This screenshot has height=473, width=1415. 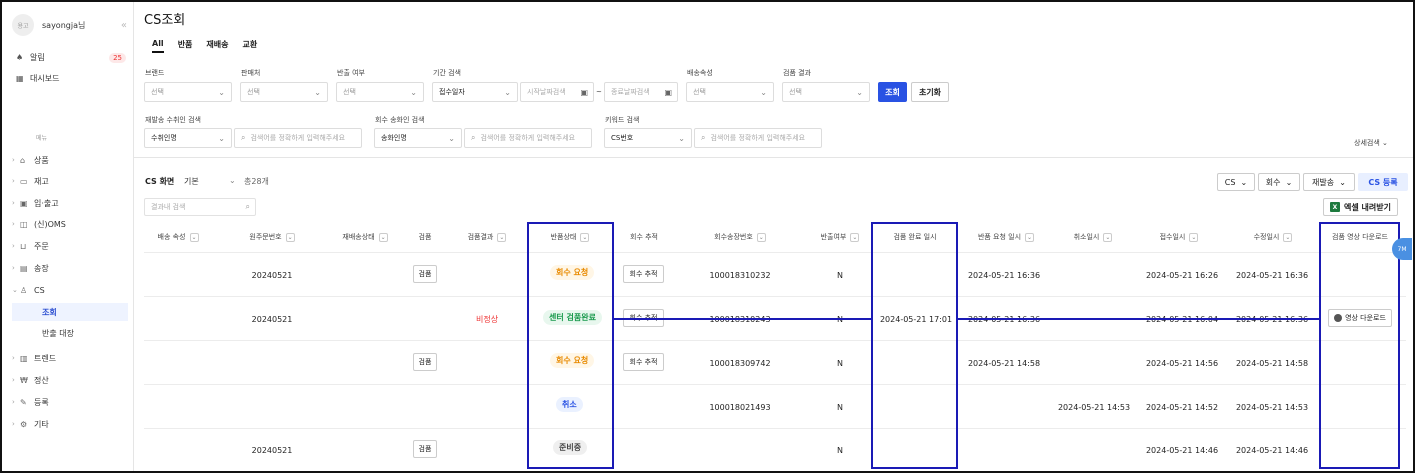 What do you see at coordinates (185, 46) in the screenshot?
I see `tab-return: 반품` at bounding box center [185, 46].